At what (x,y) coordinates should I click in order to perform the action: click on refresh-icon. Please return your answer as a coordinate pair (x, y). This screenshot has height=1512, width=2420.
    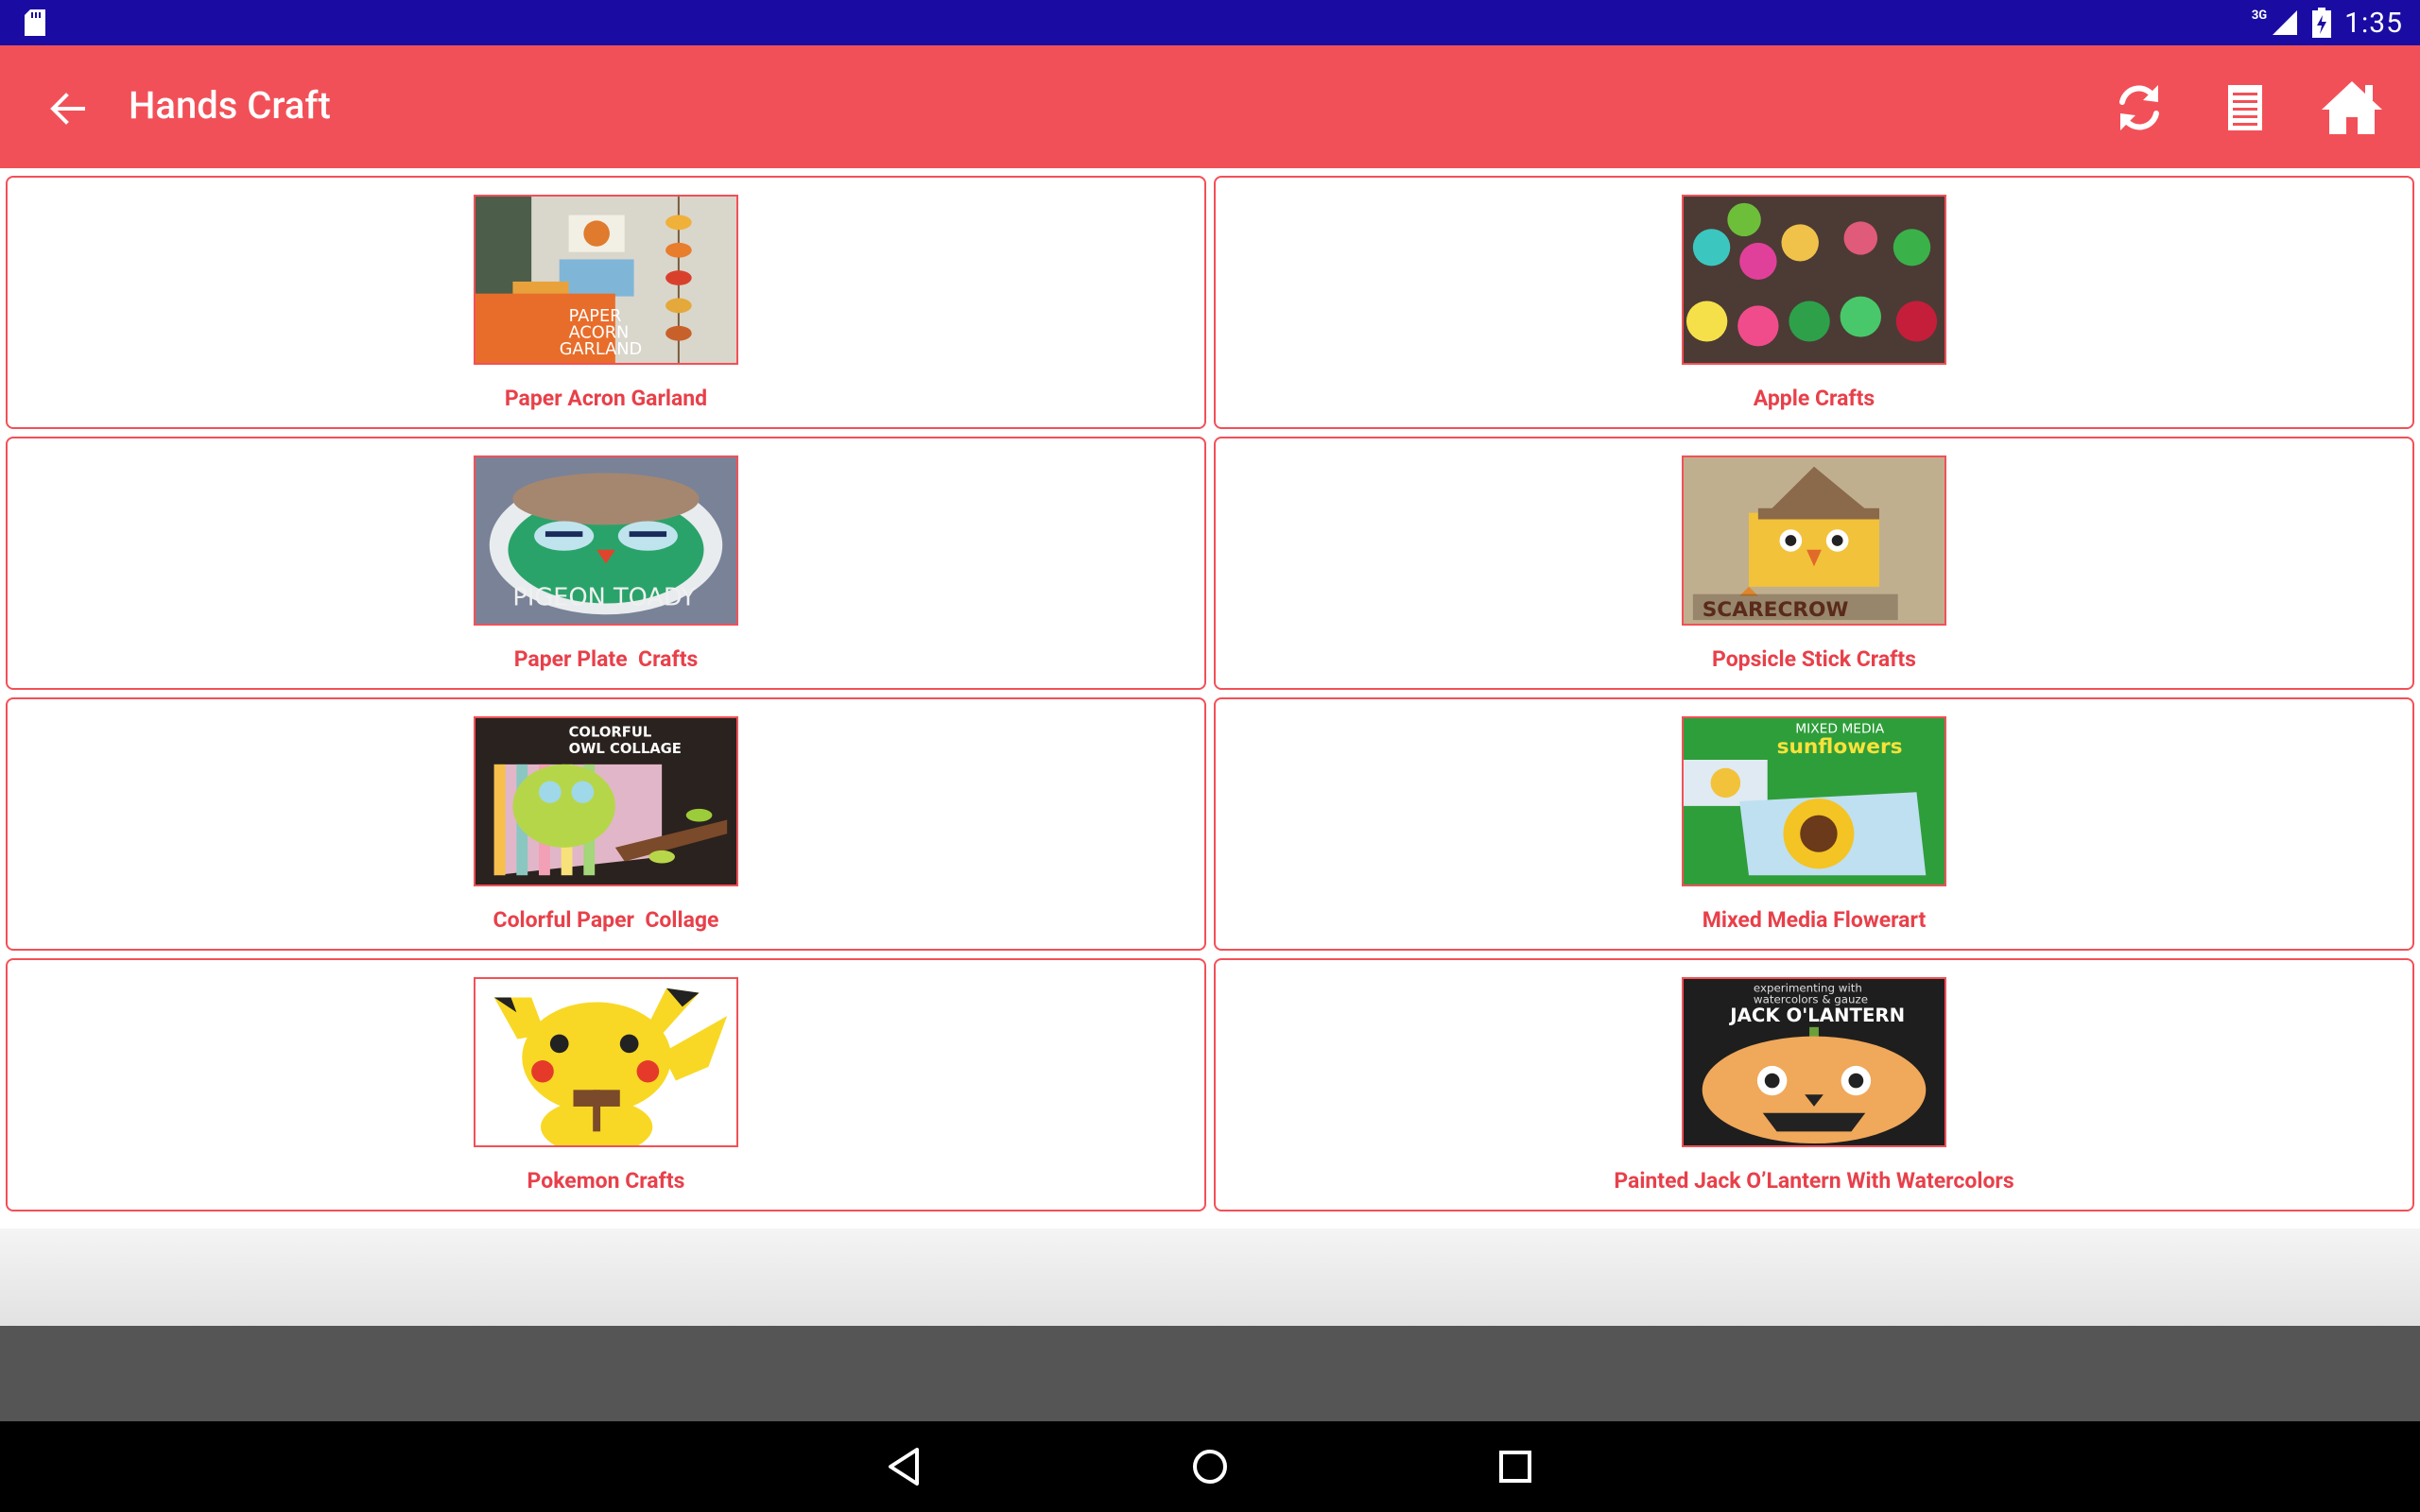
    Looking at the image, I should click on (2139, 108).